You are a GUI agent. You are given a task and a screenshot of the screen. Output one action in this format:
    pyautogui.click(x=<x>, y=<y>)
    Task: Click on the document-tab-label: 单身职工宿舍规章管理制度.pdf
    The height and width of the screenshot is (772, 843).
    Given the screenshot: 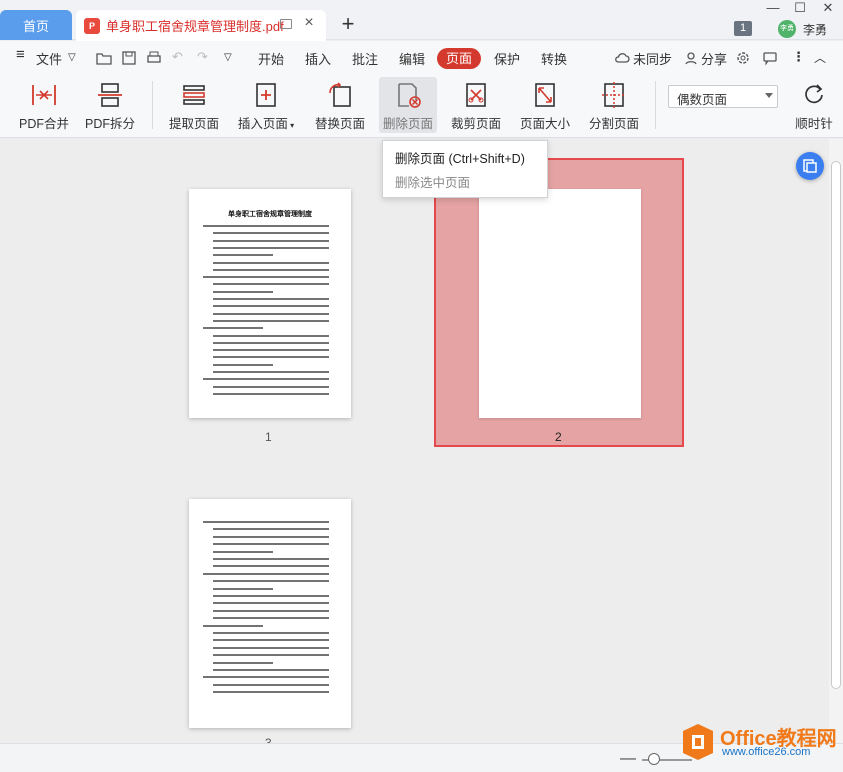 What is the action you would take?
    pyautogui.click(x=195, y=26)
    